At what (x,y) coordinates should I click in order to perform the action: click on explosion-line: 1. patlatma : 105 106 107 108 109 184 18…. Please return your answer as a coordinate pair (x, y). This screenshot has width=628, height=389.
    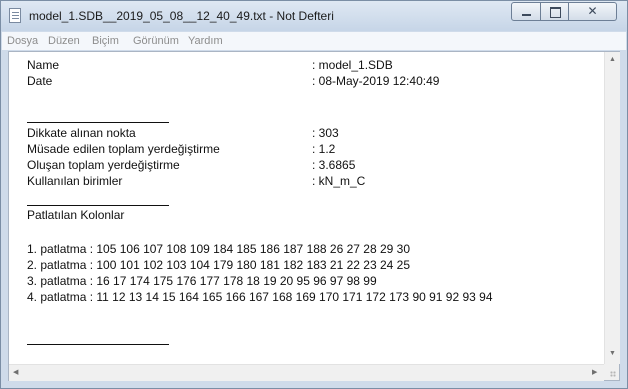
    Looking at the image, I should click on (218, 249).